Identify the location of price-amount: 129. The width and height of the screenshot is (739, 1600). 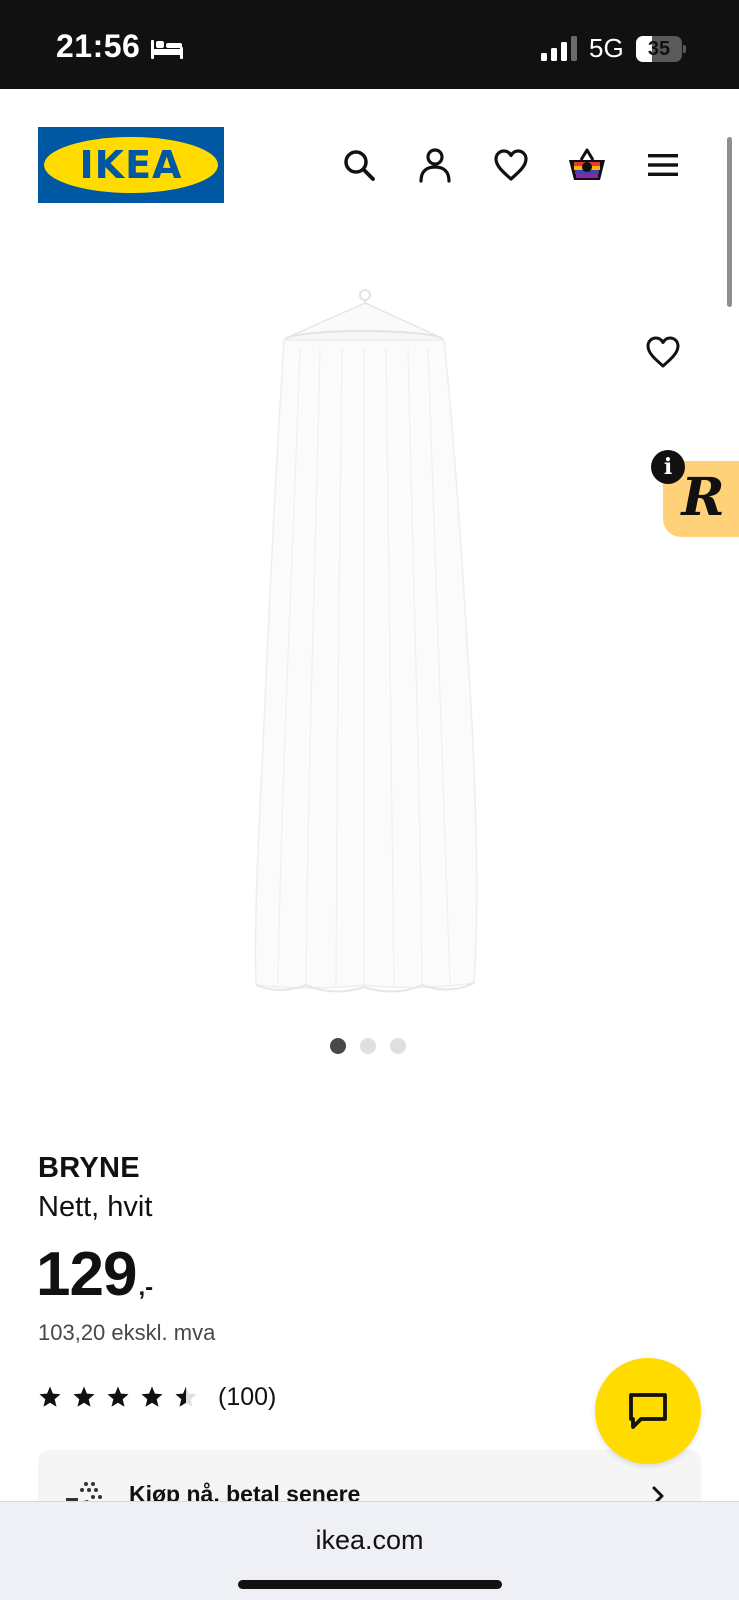
(86, 1274).